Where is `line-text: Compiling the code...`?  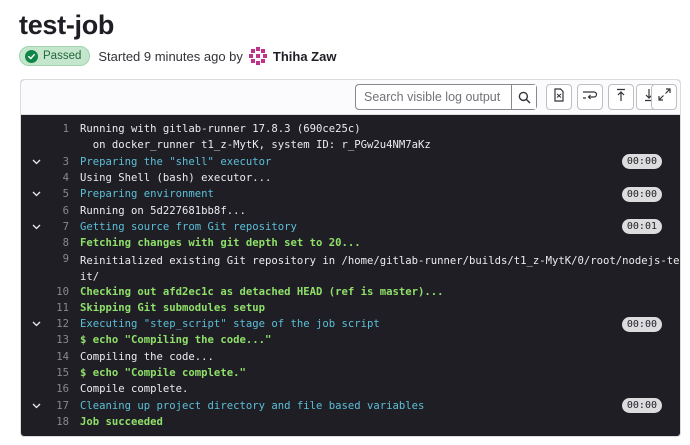 line-text: Compiling the code... is located at coordinates (147, 356).